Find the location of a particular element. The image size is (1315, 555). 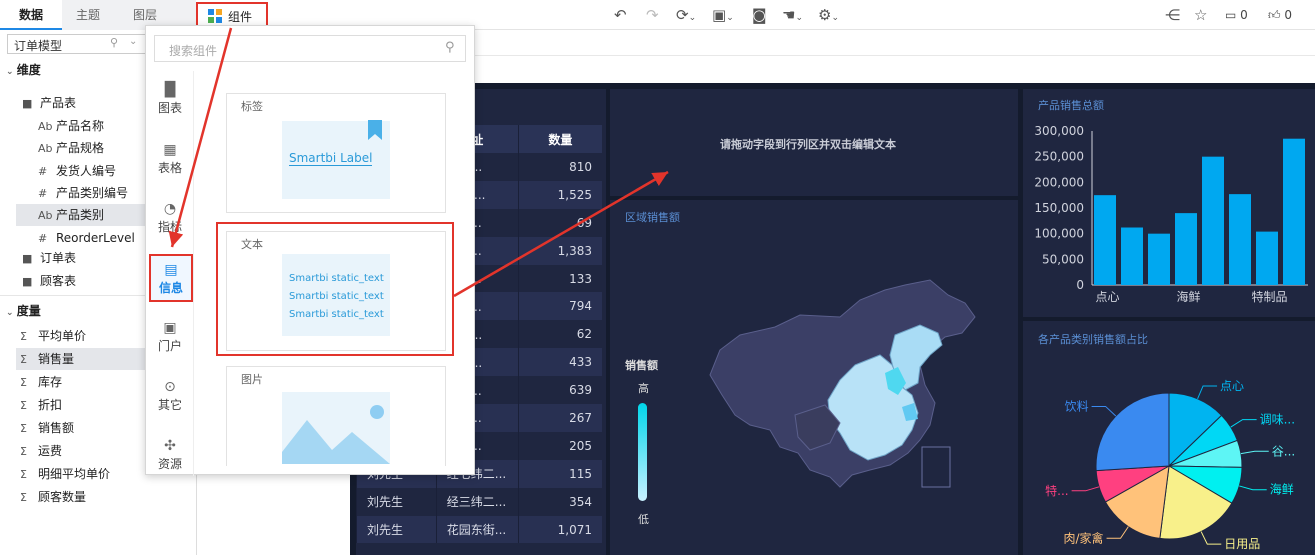

redo-icon: ↷ is located at coordinates (652, 15).